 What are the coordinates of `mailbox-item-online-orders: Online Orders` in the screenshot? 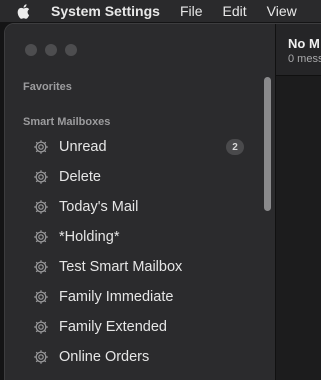 It's located at (135, 357).